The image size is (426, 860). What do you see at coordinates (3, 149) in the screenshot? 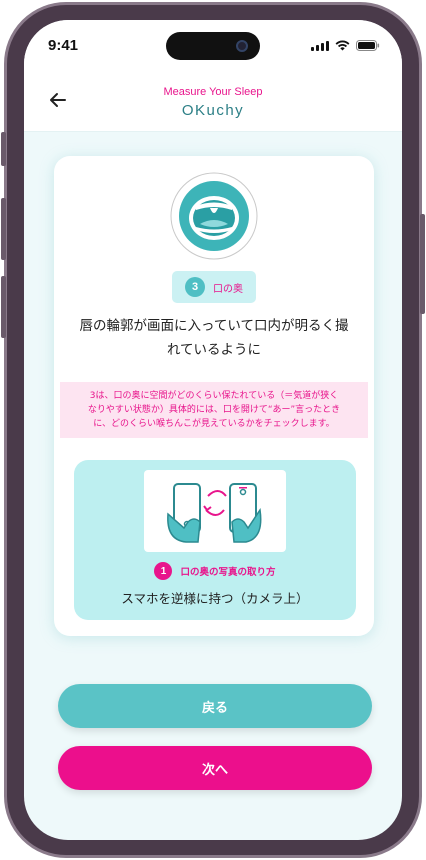
I see `phone-side-button` at bounding box center [3, 149].